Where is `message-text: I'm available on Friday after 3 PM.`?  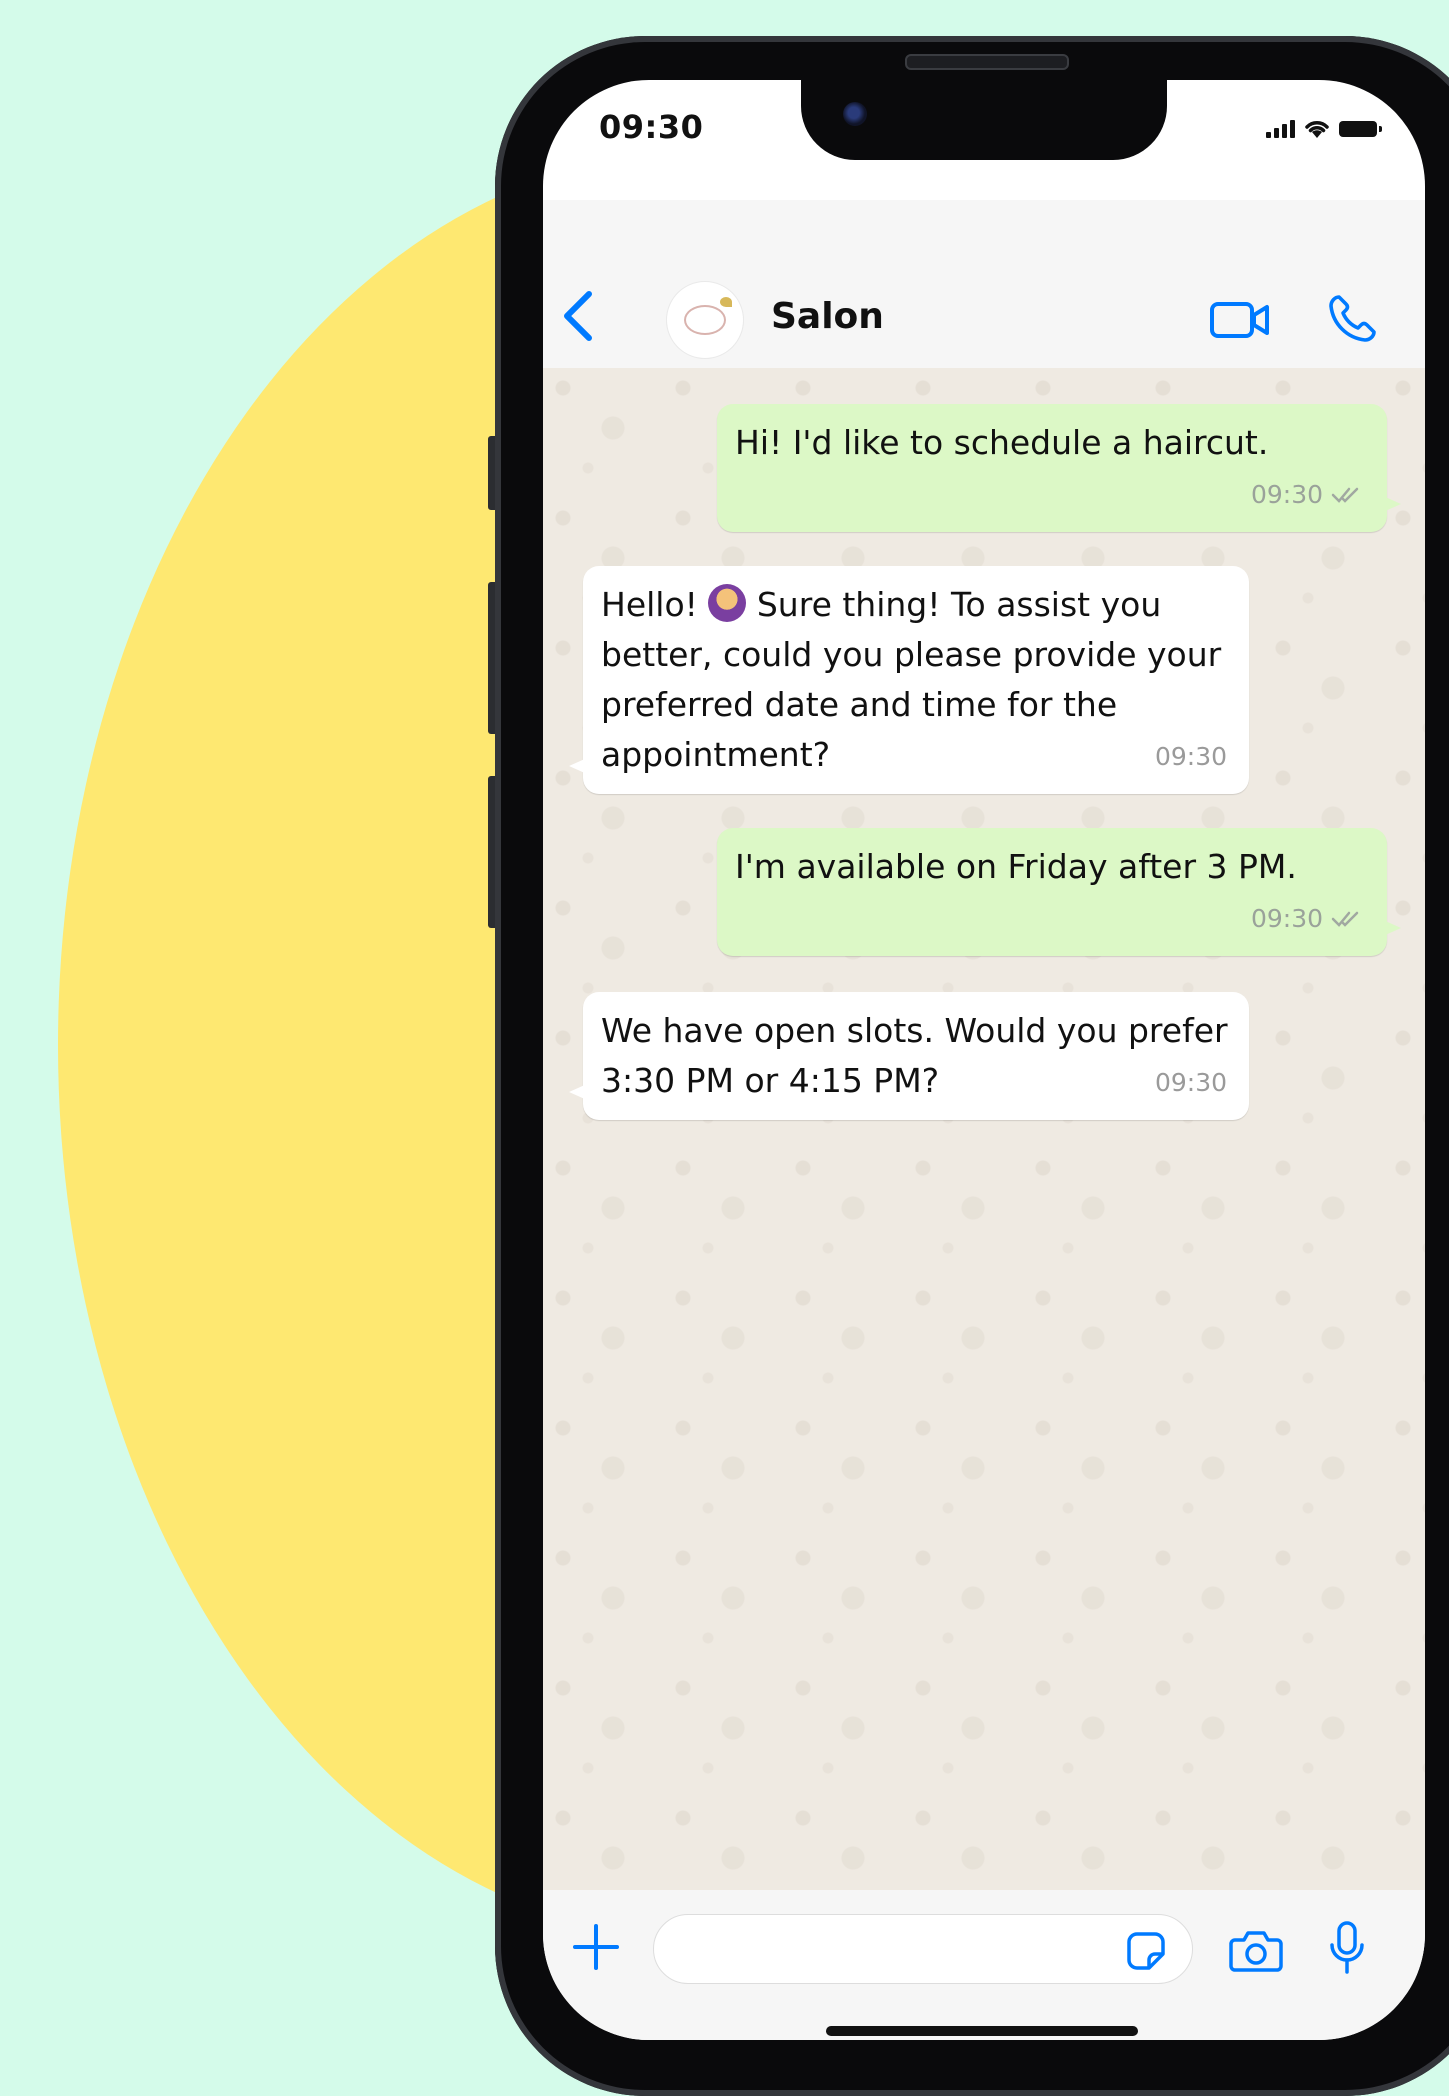
message-text: I'm available on Friday after 3 PM. is located at coordinates (1016, 866).